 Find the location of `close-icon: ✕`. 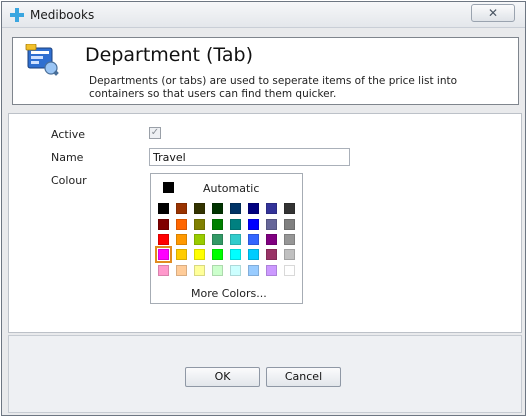

close-icon: ✕ is located at coordinates (493, 13).